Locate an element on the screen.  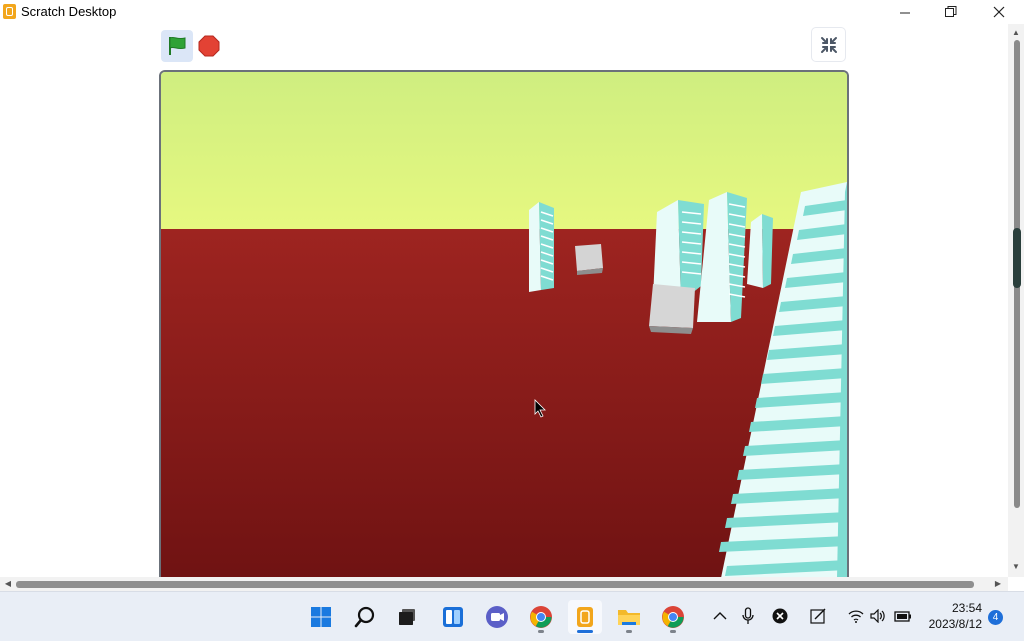
vertical-scrollbar: ▲ ▼ is located at coordinates (1016, 300).